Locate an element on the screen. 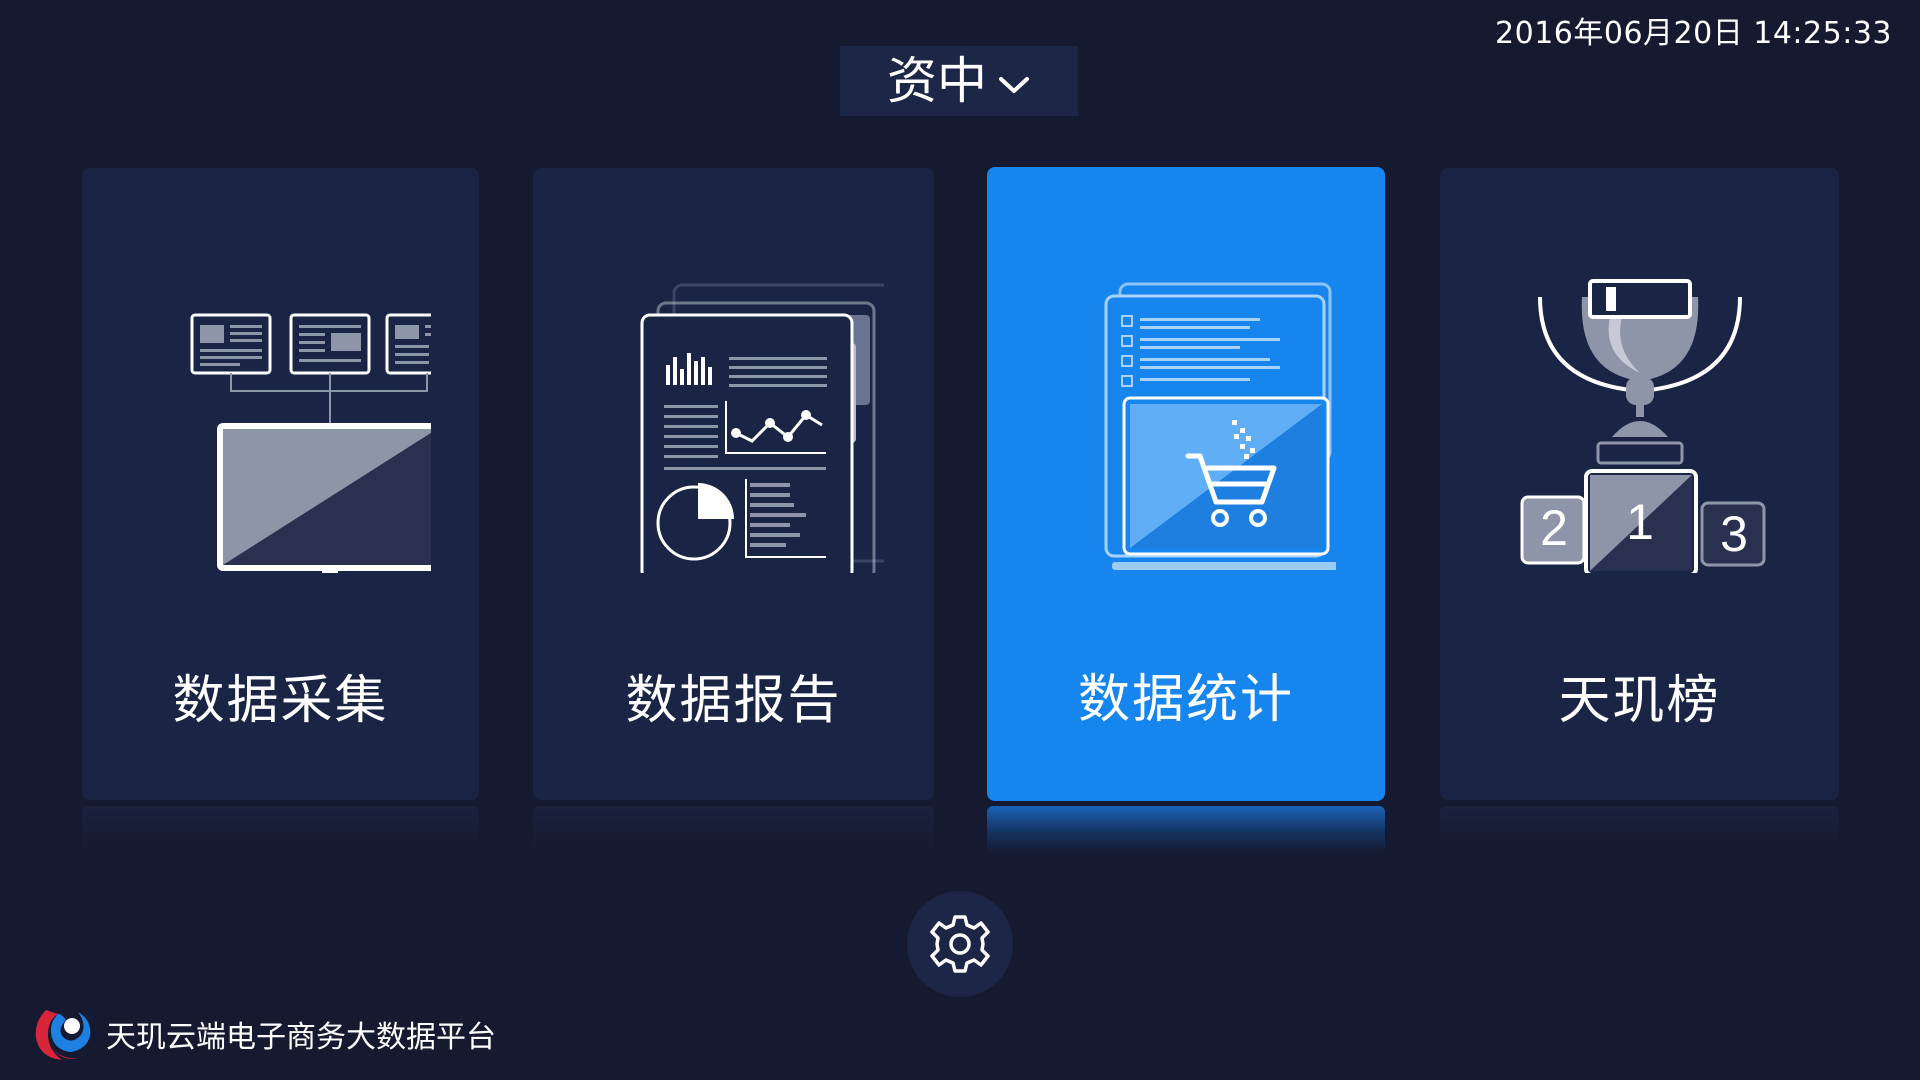 This screenshot has height=1080, width=1920. brand-logo-icon is located at coordinates (63, 1035).